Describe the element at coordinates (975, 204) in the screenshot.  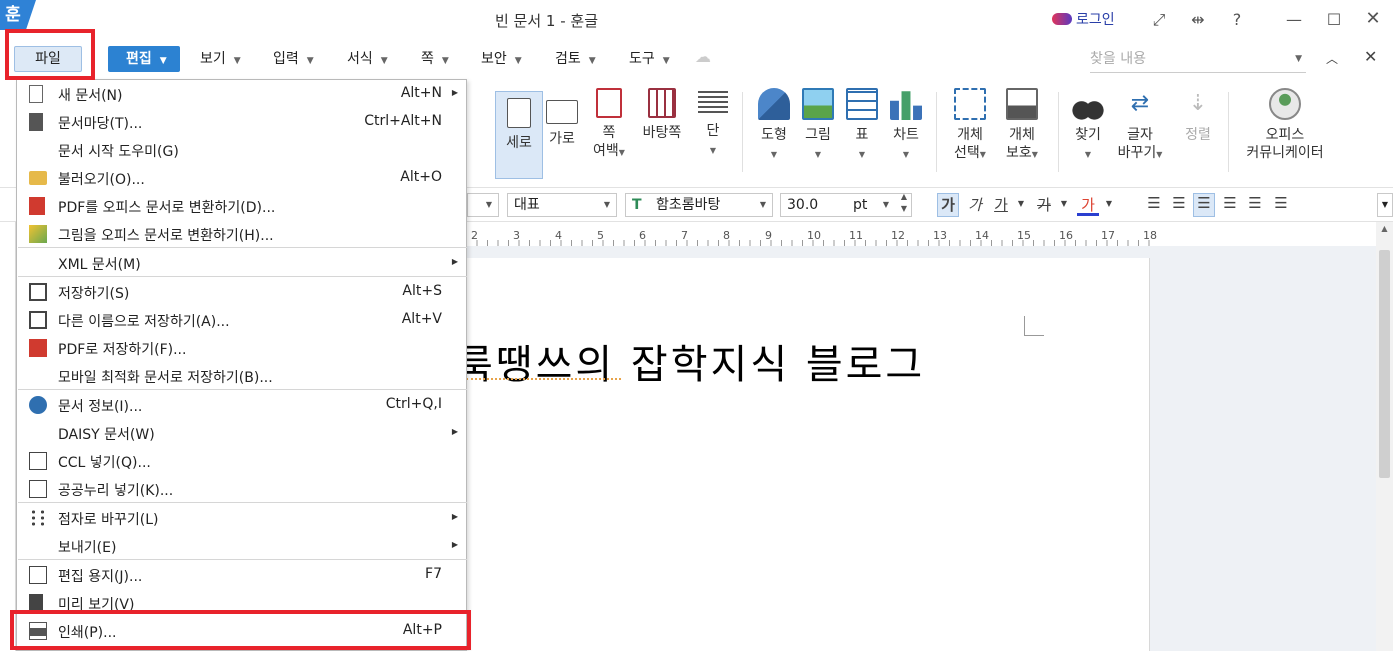
I see `italic-button: 가` at that location.